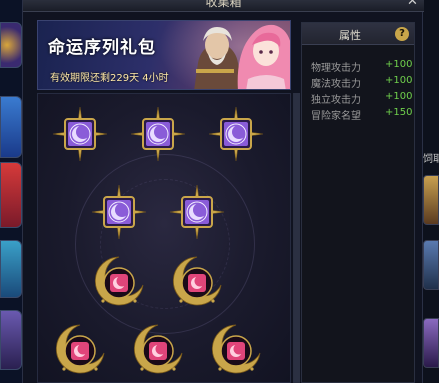 Image resolution: width=439 pixels, height=383 pixels. What do you see at coordinates (336, 116) in the screenshot?
I see `attribute-name: 冒险家名望` at bounding box center [336, 116].